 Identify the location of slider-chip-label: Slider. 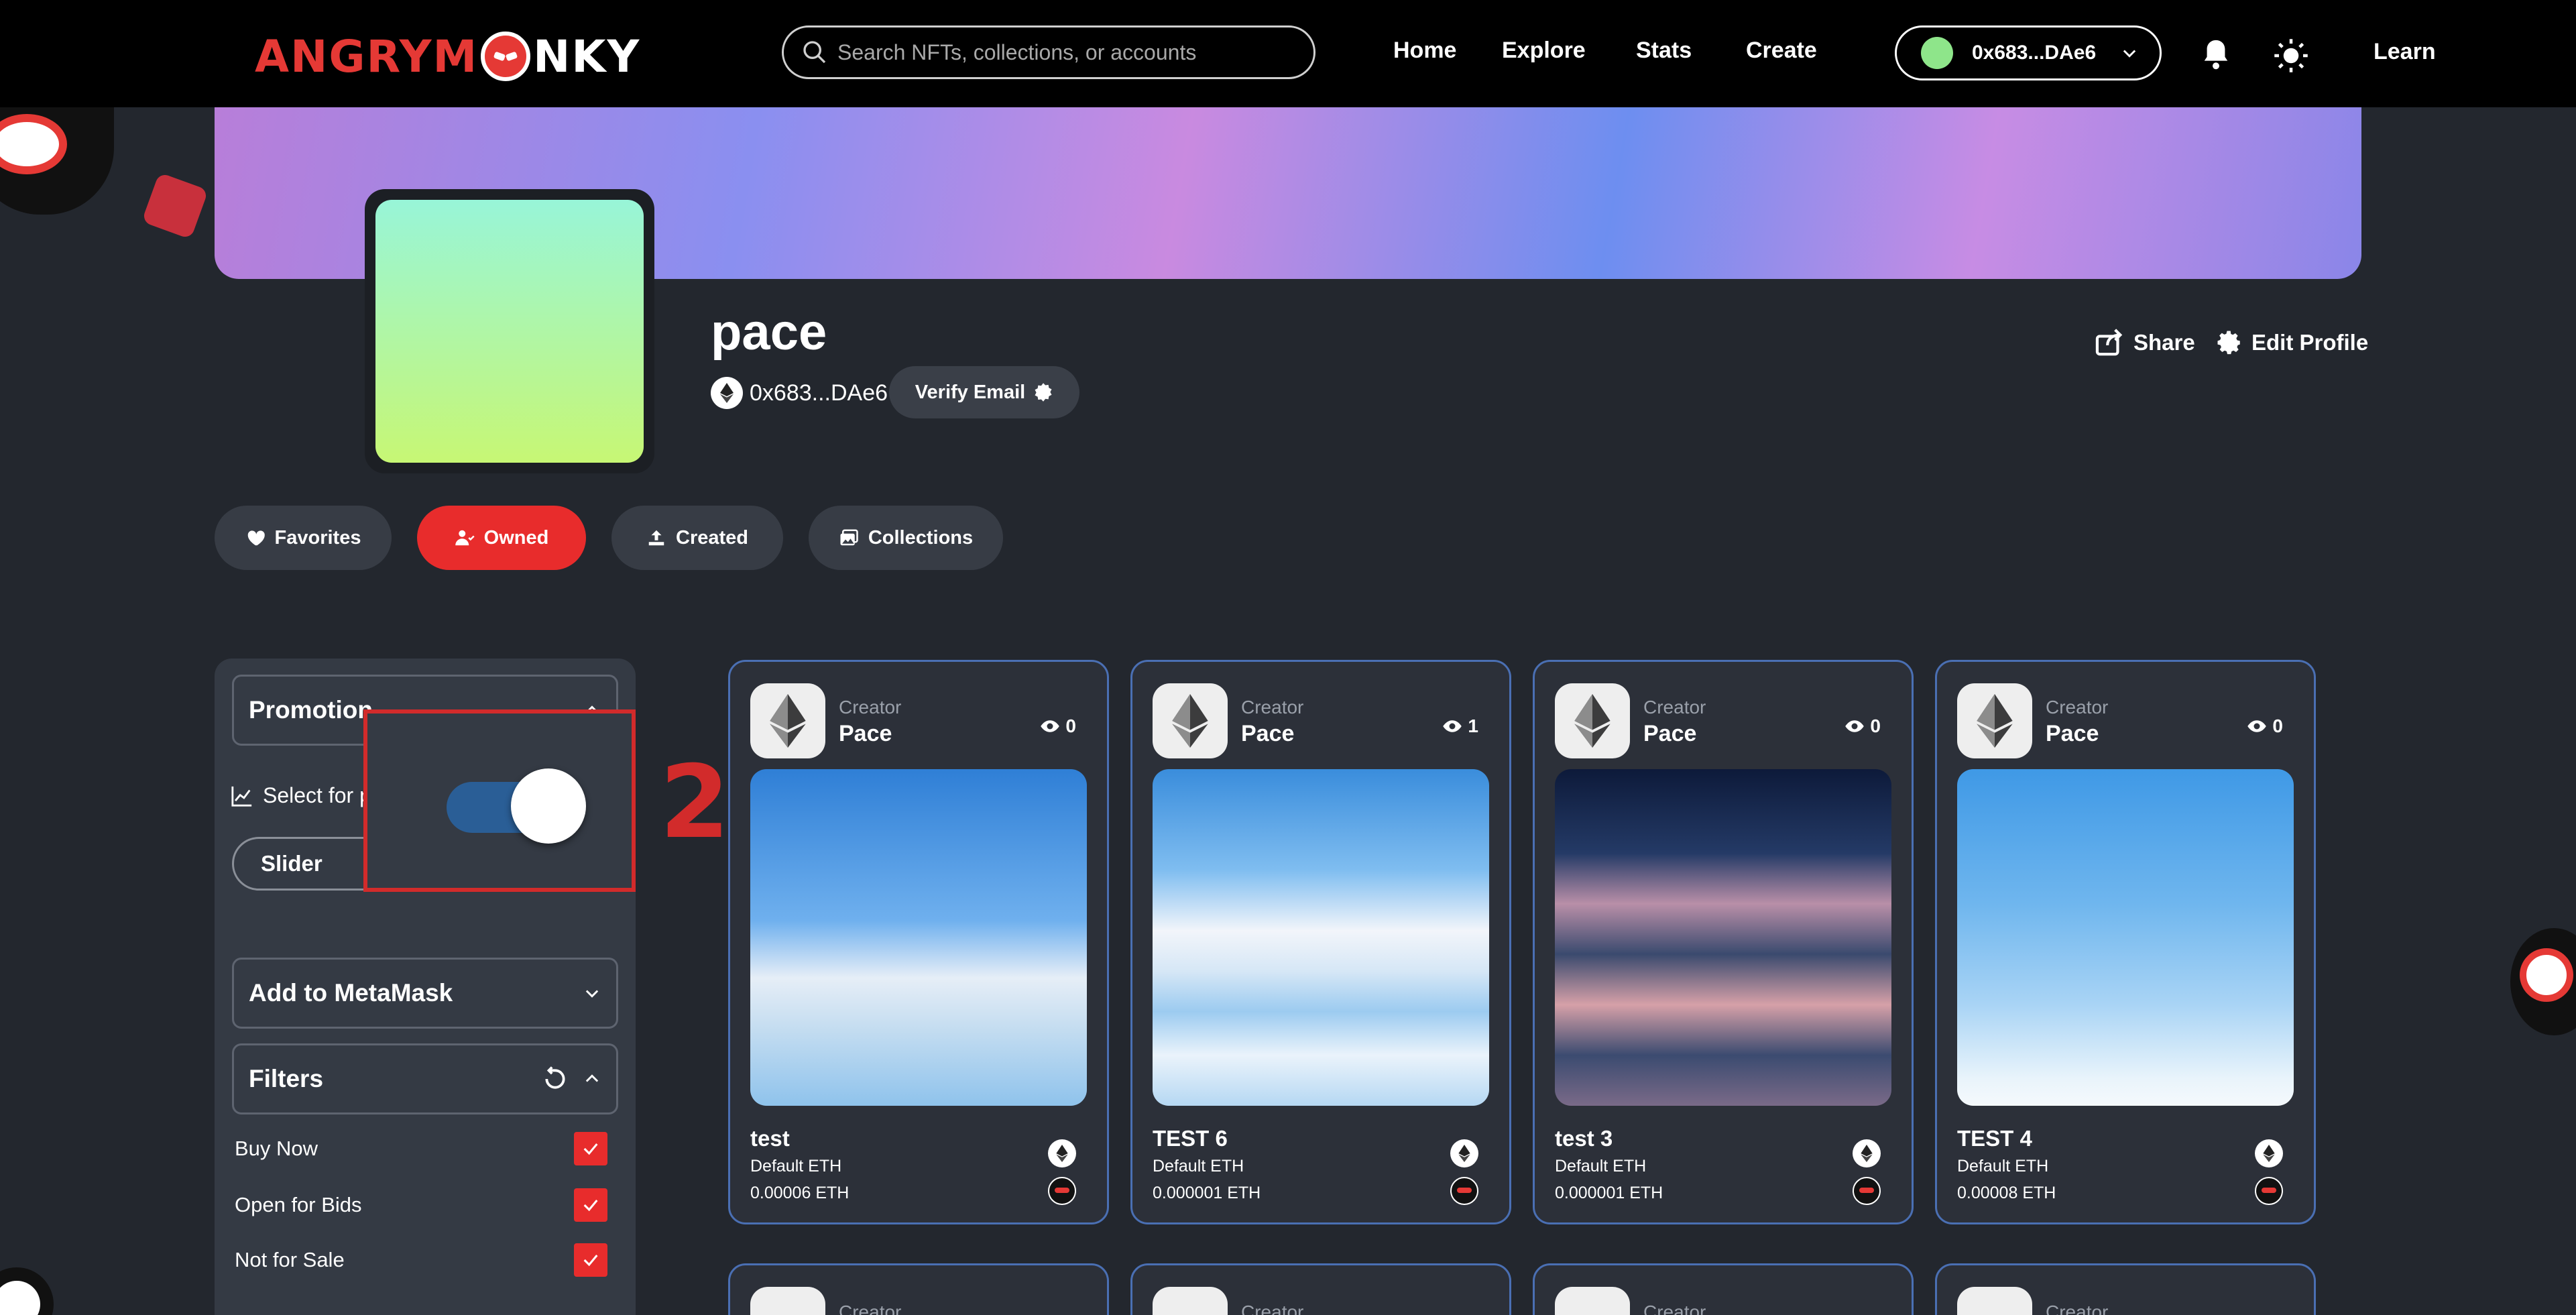
(292, 864).